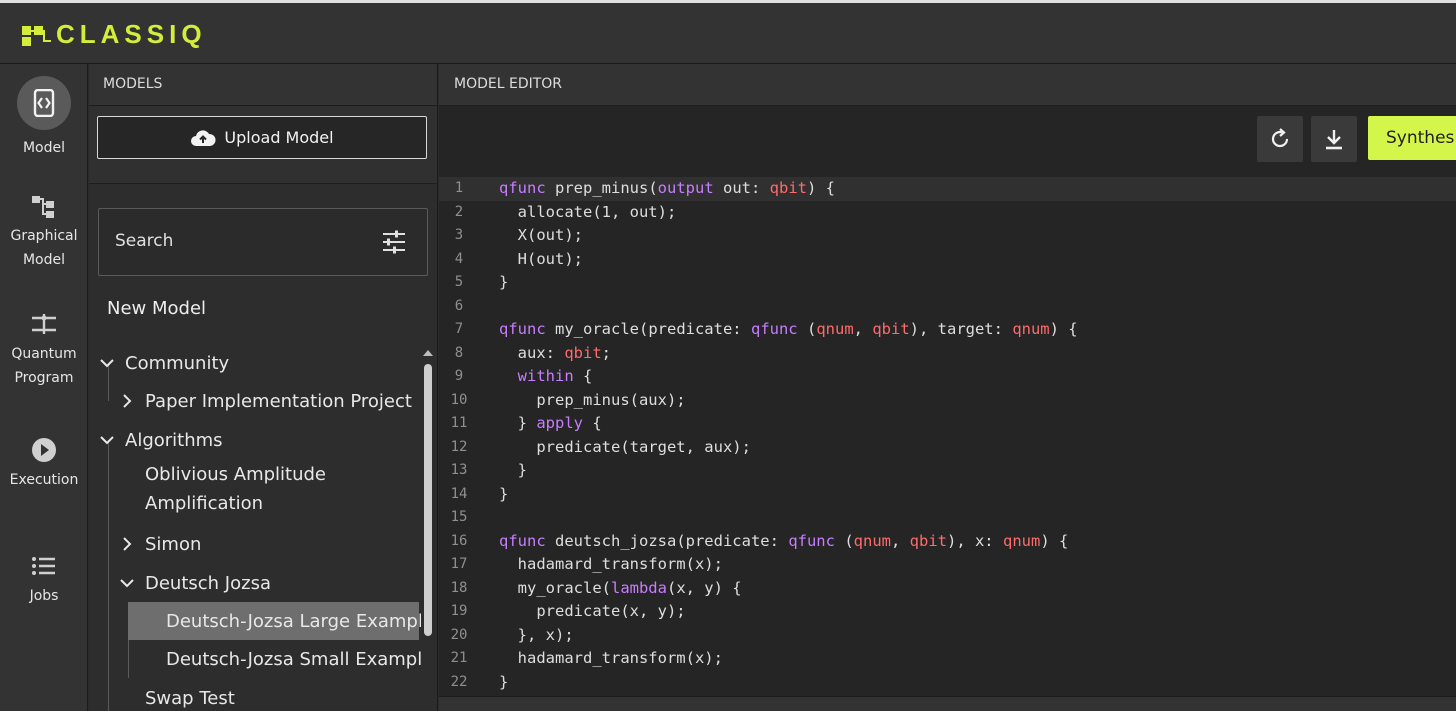 This screenshot has height=711, width=1456. Describe the element at coordinates (947, 401) in the screenshot. I see `code-line: 10 prep_minus(aux);` at that location.